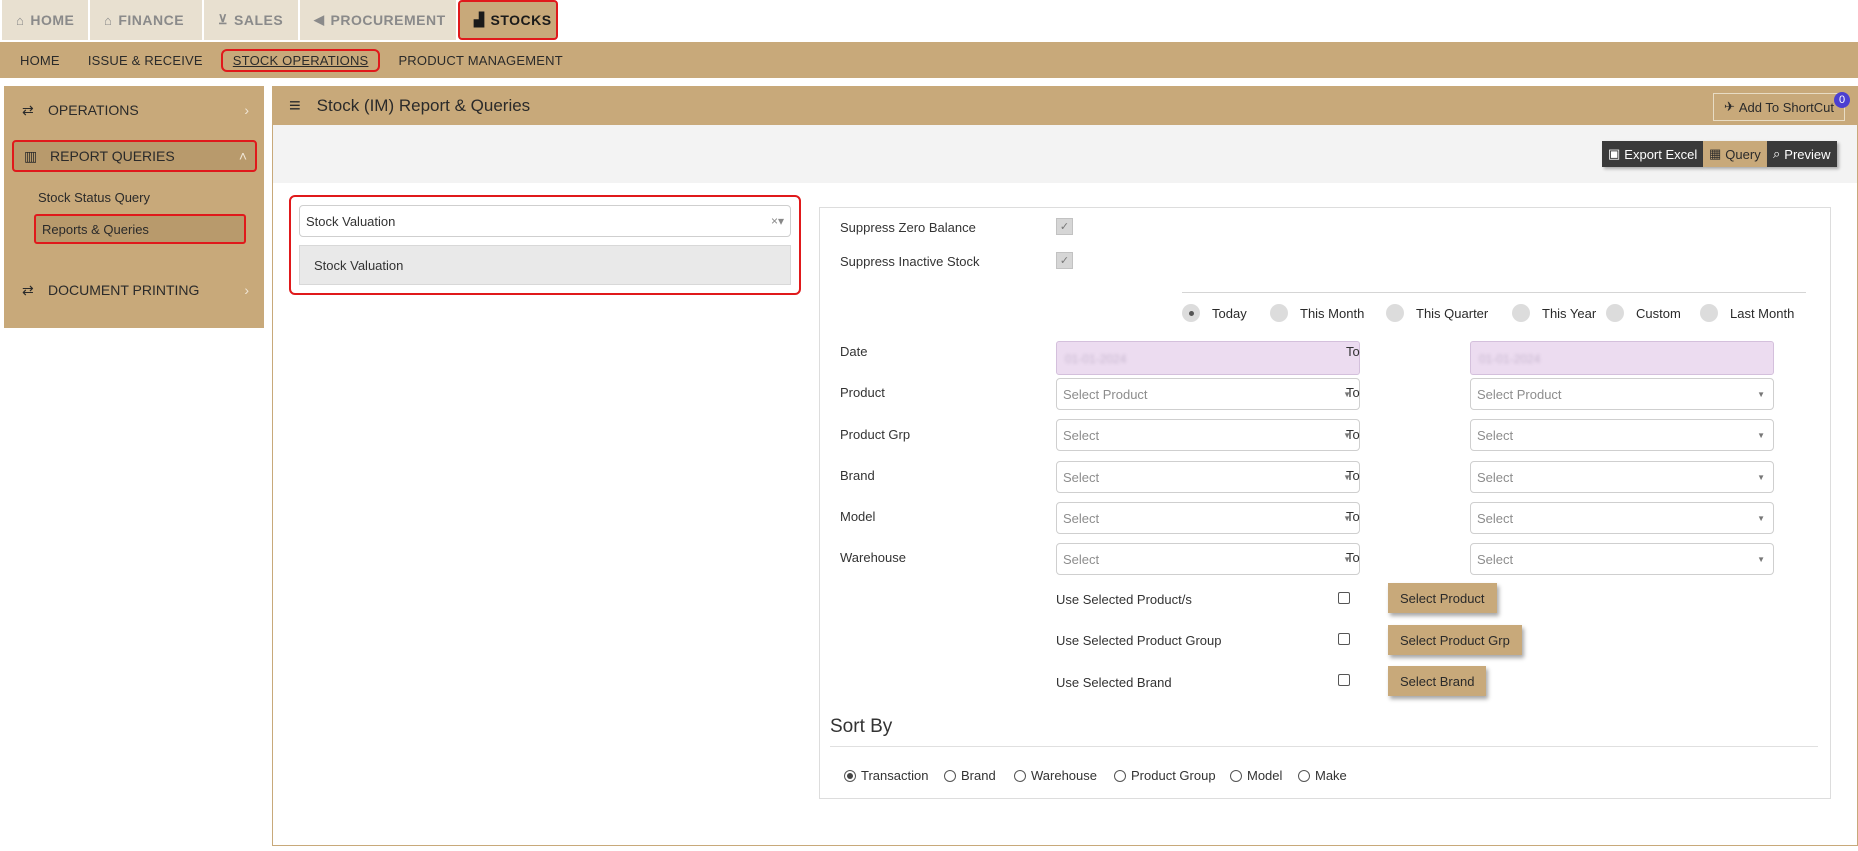  I want to click on period-this-quarter: This Quarter, so click(1437, 313).